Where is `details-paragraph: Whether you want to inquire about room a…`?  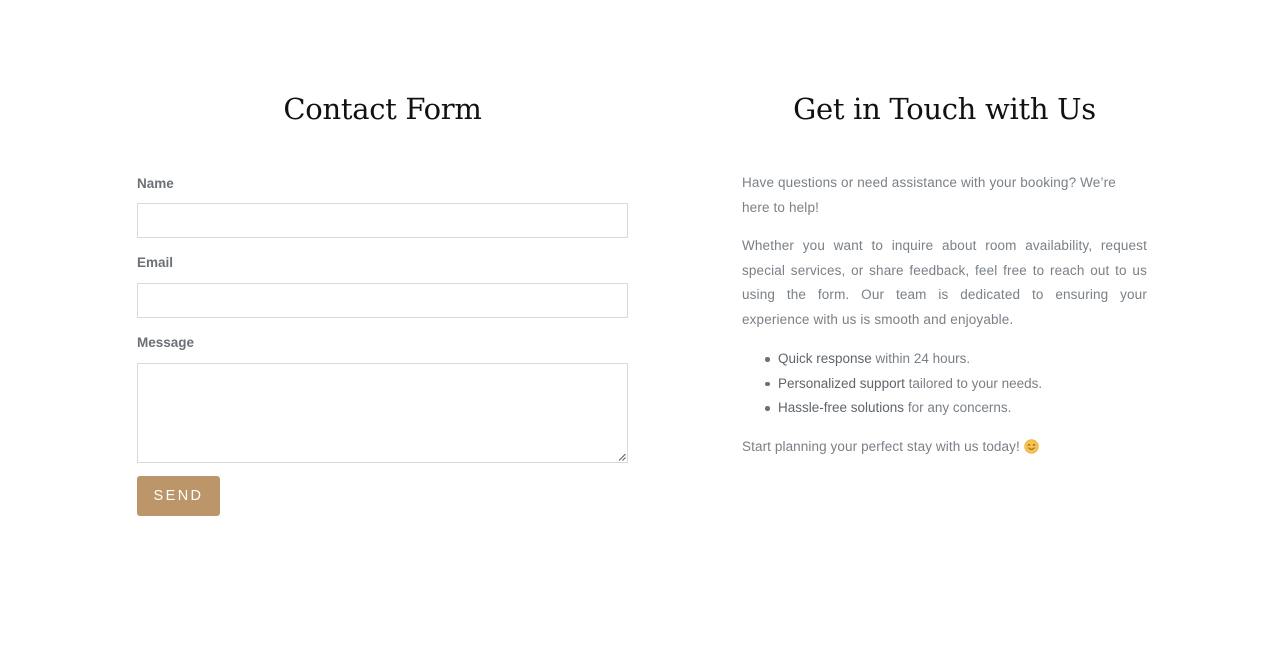 details-paragraph: Whether you want to inquire about room a… is located at coordinates (944, 282).